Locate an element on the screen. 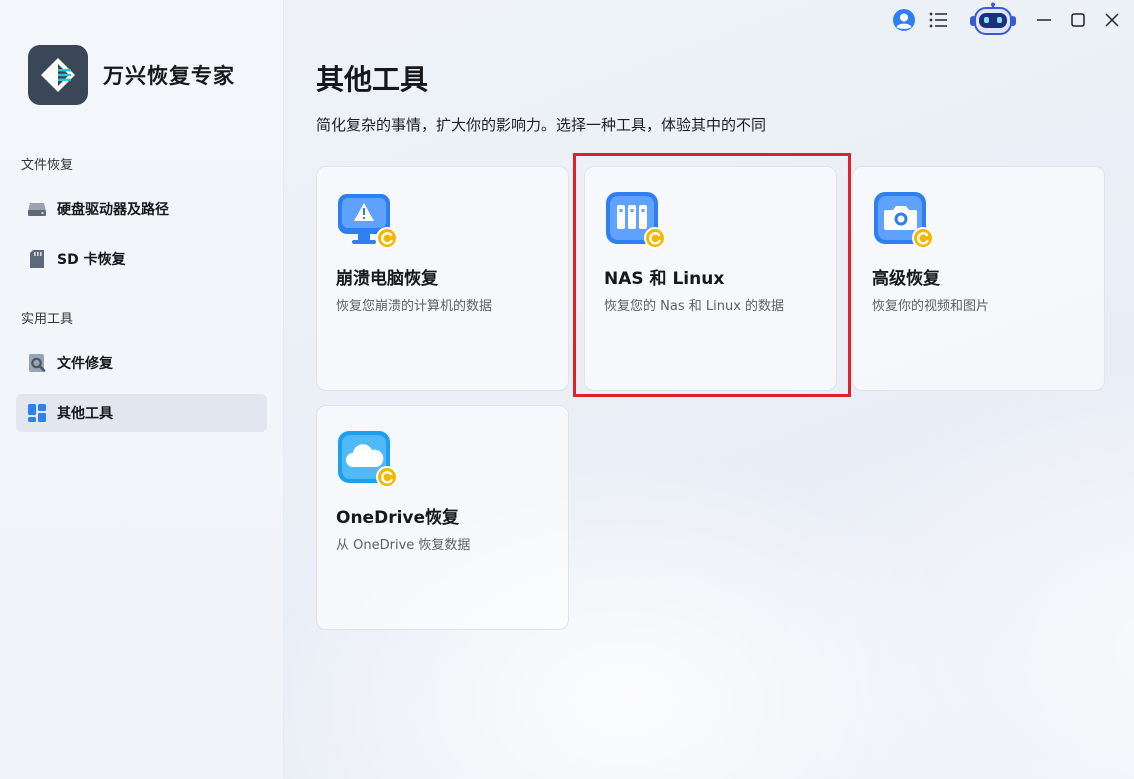  page-subtitle: 简化复杂的事情，扩大你的影响力。选择一种工具，体验其中的不同 is located at coordinates (541, 125).